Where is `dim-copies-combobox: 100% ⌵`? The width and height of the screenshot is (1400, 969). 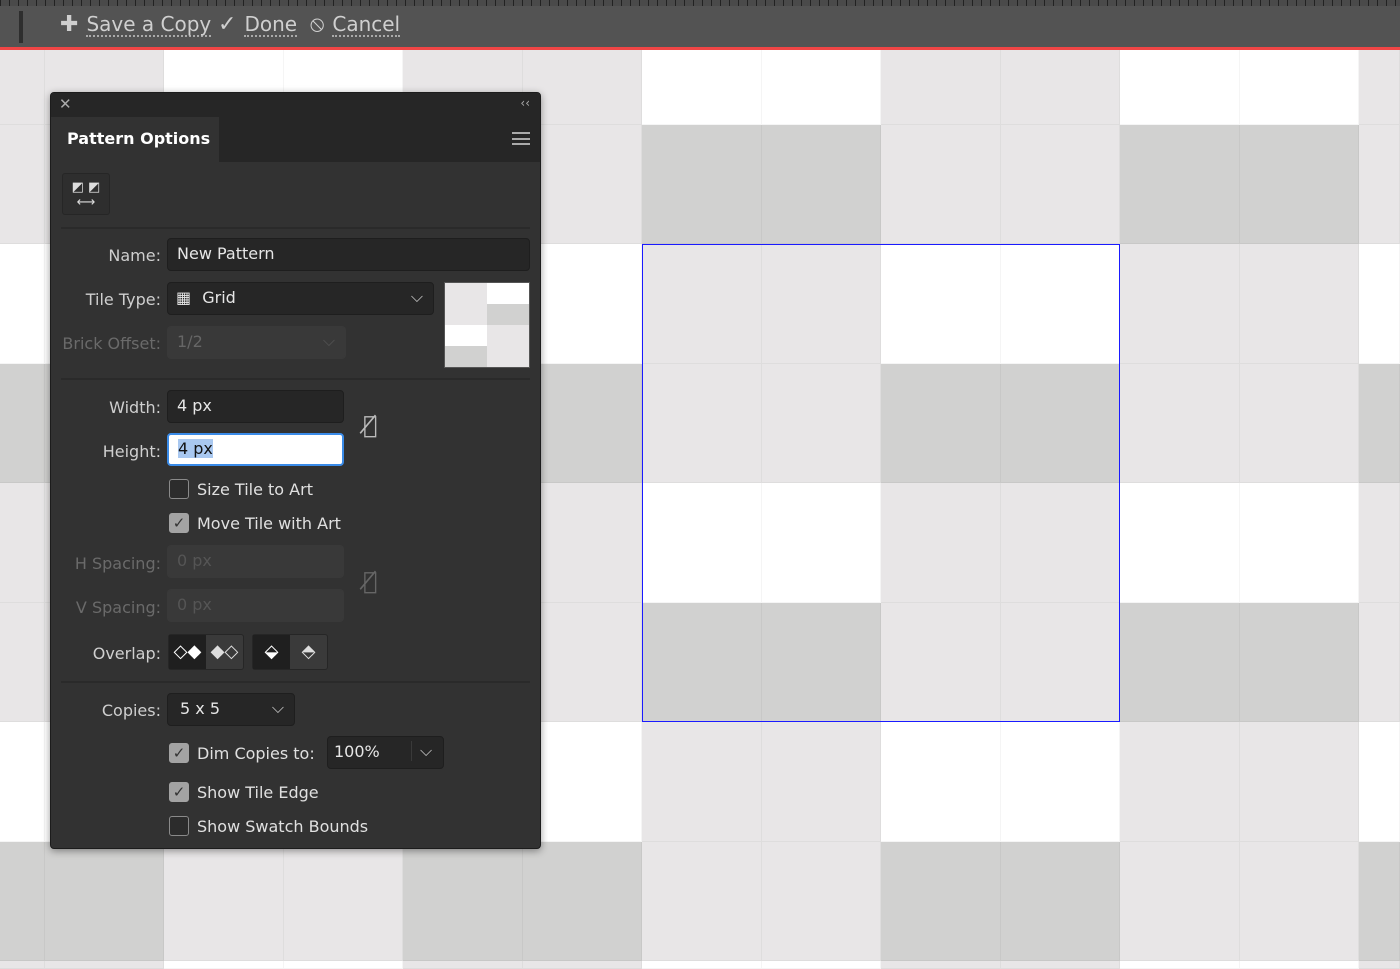
dim-copies-combobox: 100% ⌵ is located at coordinates (385, 752).